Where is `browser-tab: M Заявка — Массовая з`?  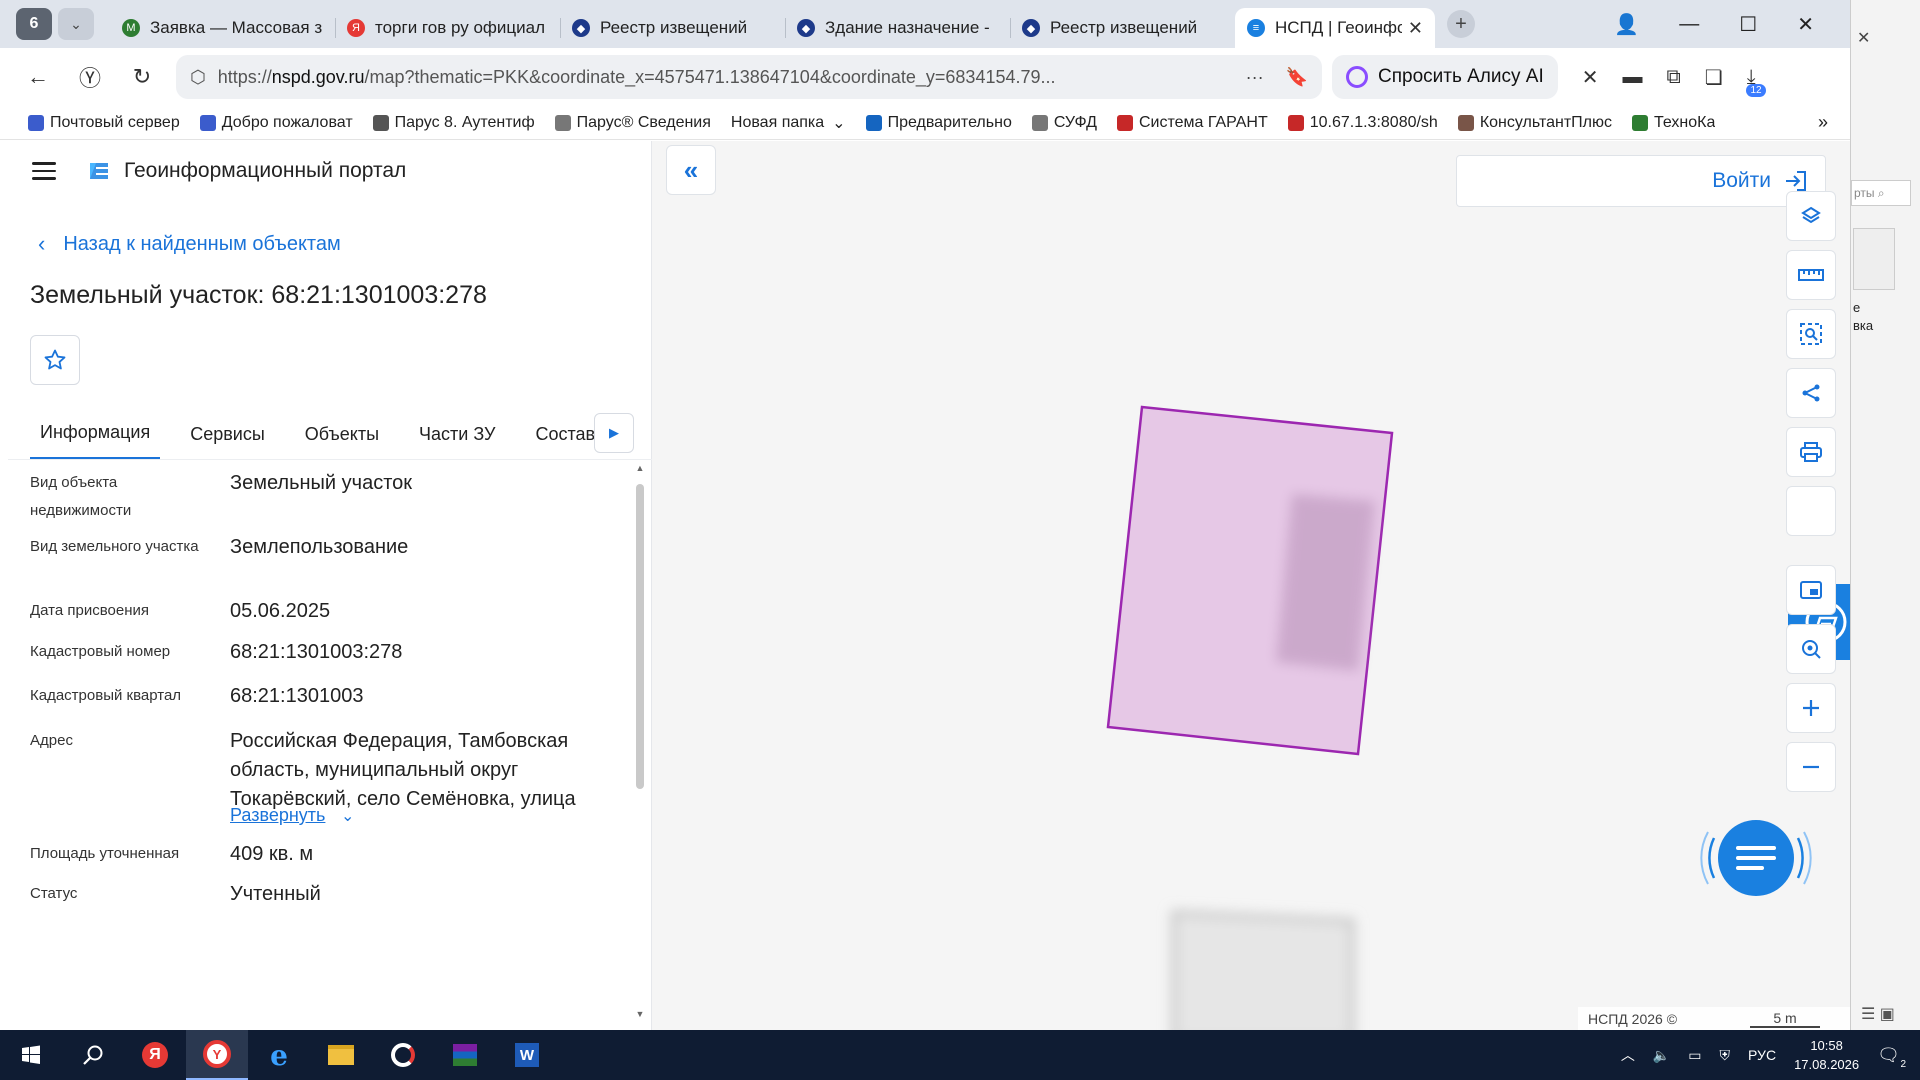 browser-tab: M Заявка — Массовая з is located at coordinates (222, 28).